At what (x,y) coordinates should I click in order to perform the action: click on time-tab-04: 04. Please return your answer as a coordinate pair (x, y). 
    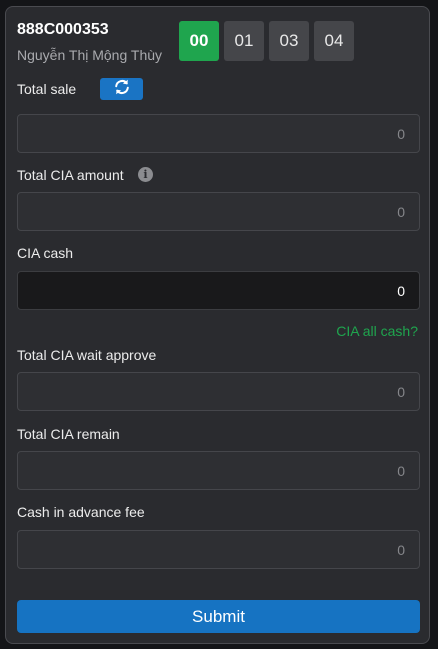
    Looking at the image, I should click on (334, 41).